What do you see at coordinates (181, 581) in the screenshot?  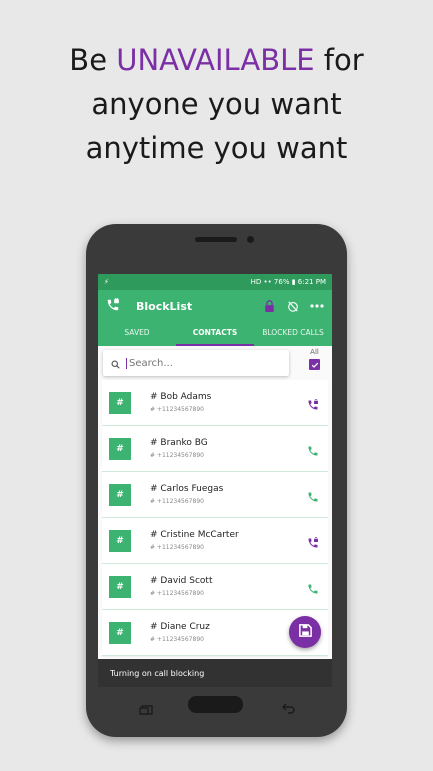 I see `contact-name: # David Scott` at bounding box center [181, 581].